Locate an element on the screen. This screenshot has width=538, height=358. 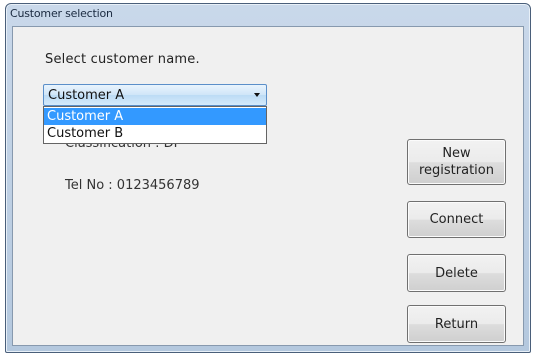
new-registration-button: New registration is located at coordinates (456, 162).